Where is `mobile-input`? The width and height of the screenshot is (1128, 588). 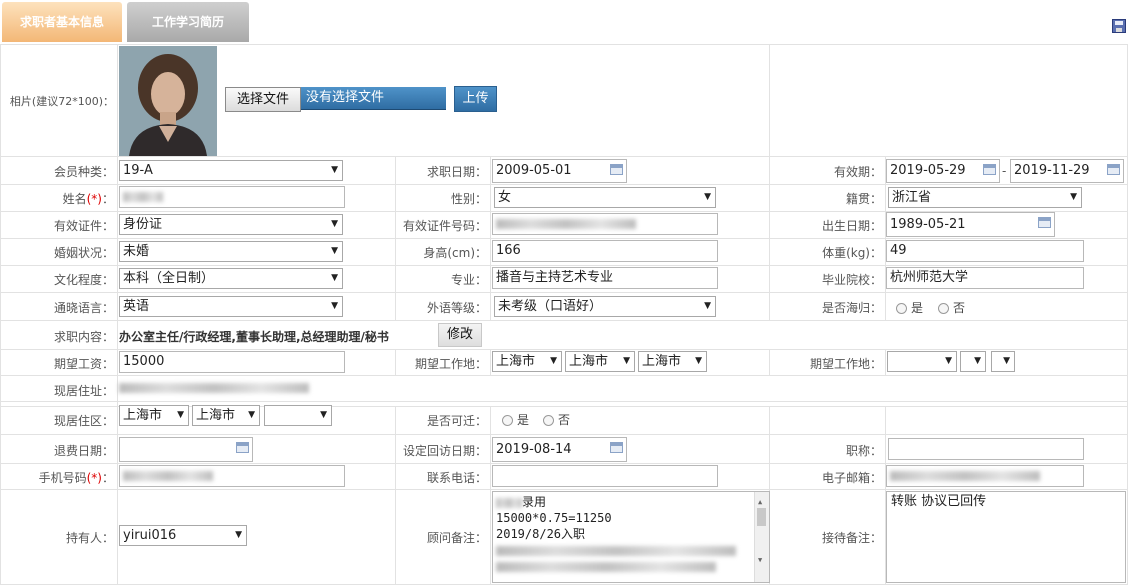
mobile-input is located at coordinates (232, 476).